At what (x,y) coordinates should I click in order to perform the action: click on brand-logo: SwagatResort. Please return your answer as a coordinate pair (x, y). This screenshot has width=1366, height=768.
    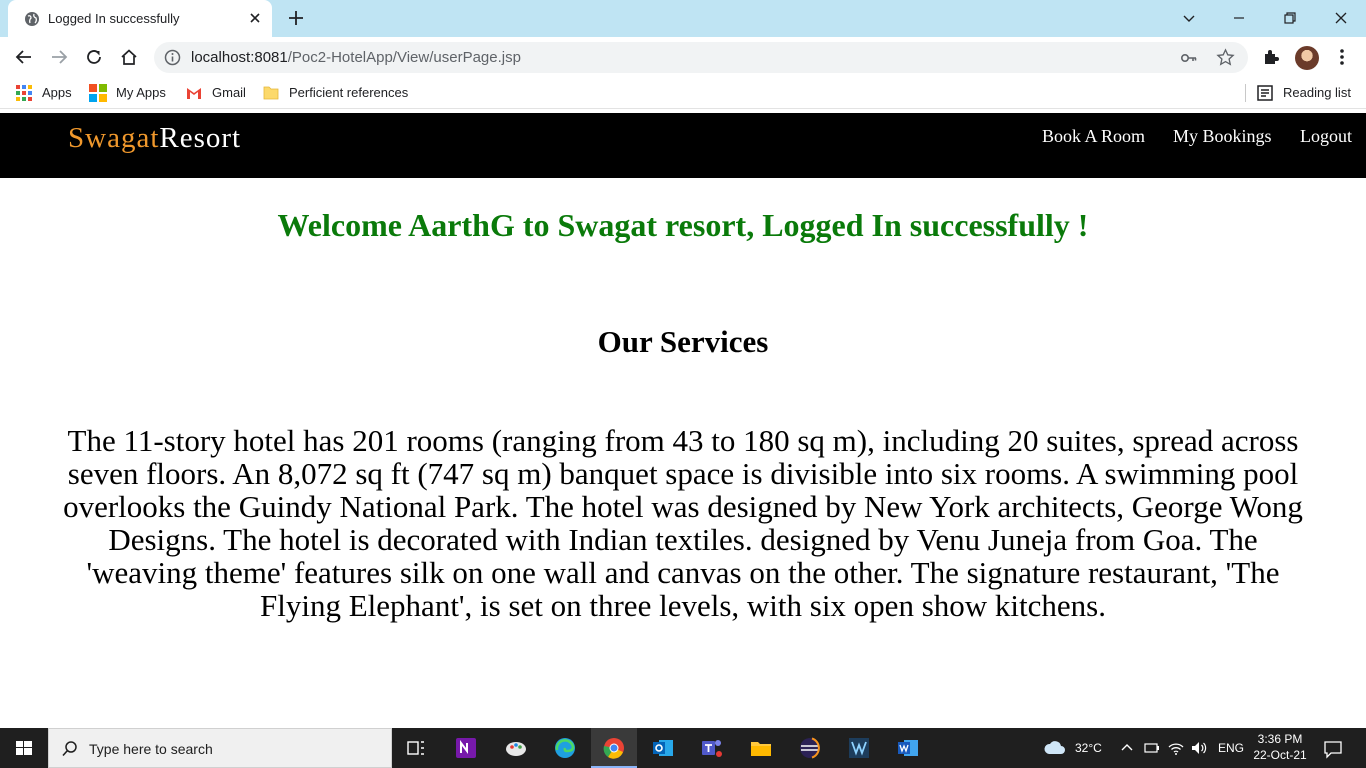
    Looking at the image, I should click on (154, 138).